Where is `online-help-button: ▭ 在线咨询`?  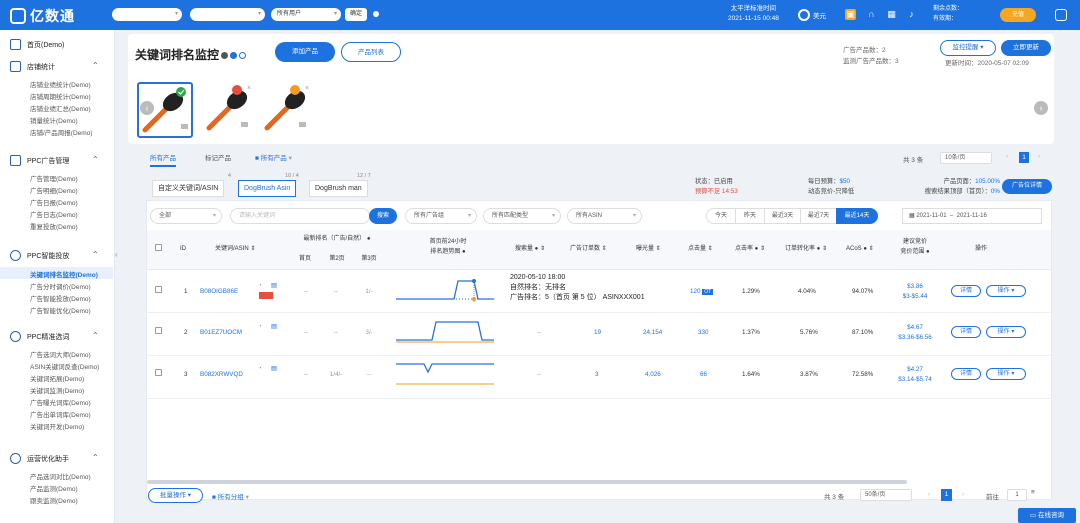 online-help-button: ▭ 在线咨询 is located at coordinates (1047, 515).